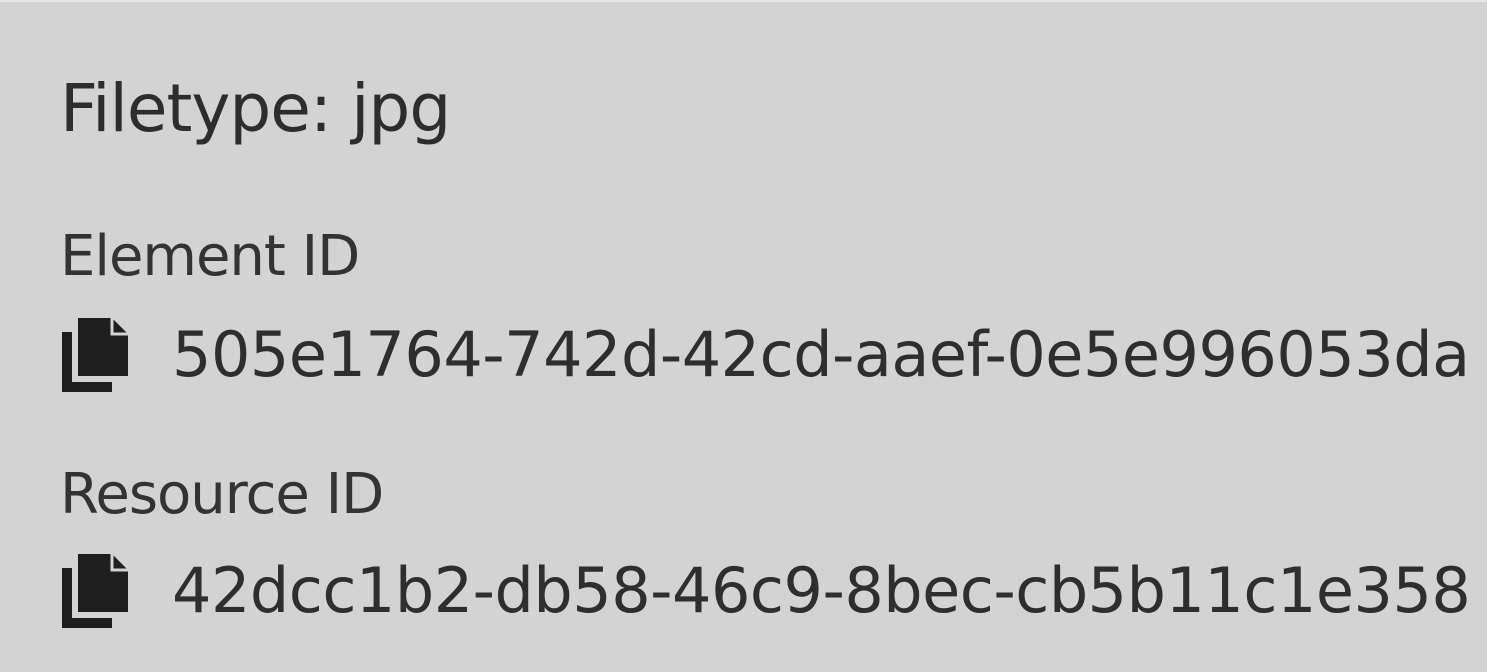 The width and height of the screenshot is (1487, 672). What do you see at coordinates (821, 354) in the screenshot?
I see `element-id-value: 505e1764-742d-42cd-aaef-0e5e996053da` at bounding box center [821, 354].